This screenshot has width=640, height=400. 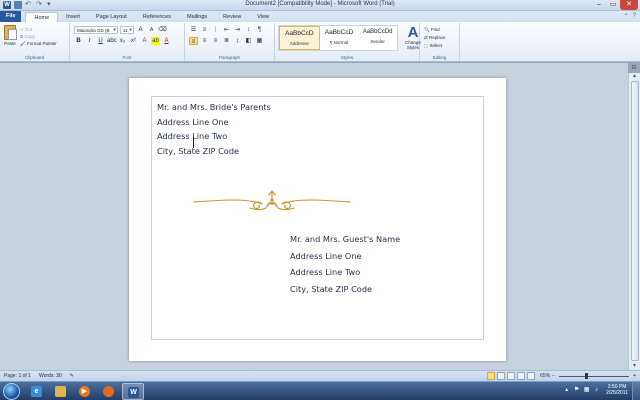 I want to click on copy-button: ⧉ Copy, so click(x=38, y=36).